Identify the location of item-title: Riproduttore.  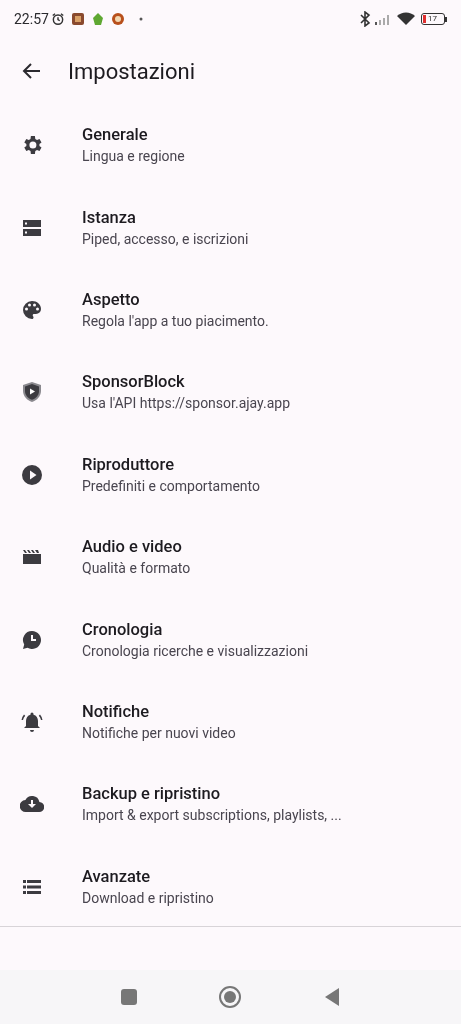
(128, 464).